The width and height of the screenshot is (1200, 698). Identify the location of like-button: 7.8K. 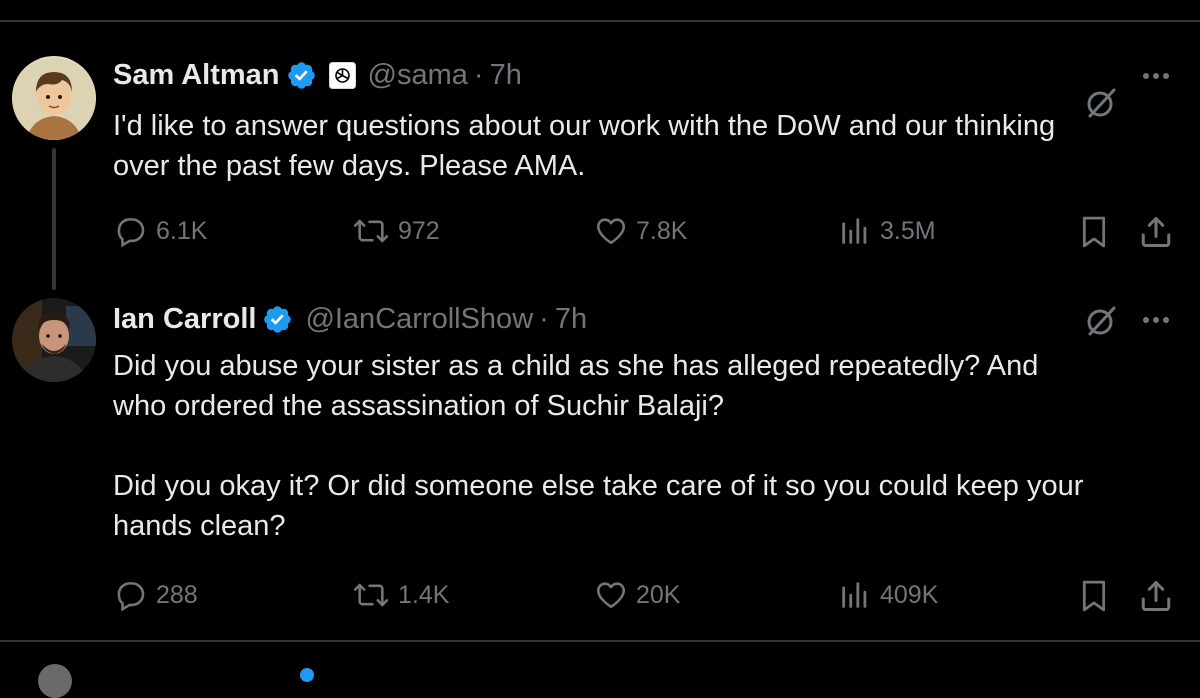
(640, 231).